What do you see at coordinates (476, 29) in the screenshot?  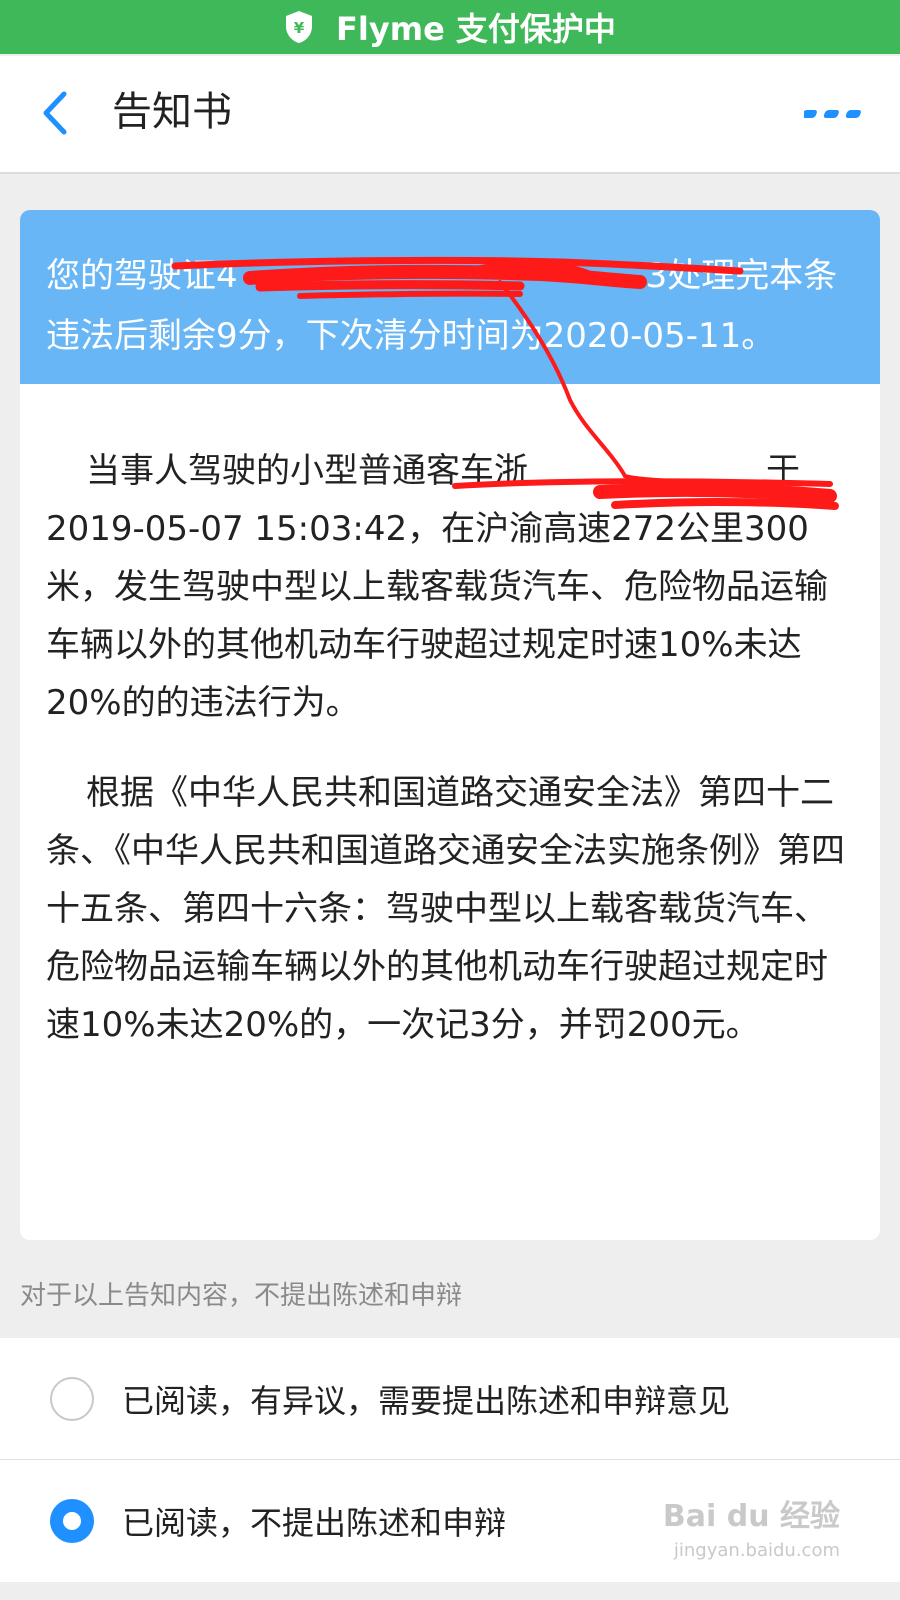 I see `payment-protection-text: Flyme 支付保护中` at bounding box center [476, 29].